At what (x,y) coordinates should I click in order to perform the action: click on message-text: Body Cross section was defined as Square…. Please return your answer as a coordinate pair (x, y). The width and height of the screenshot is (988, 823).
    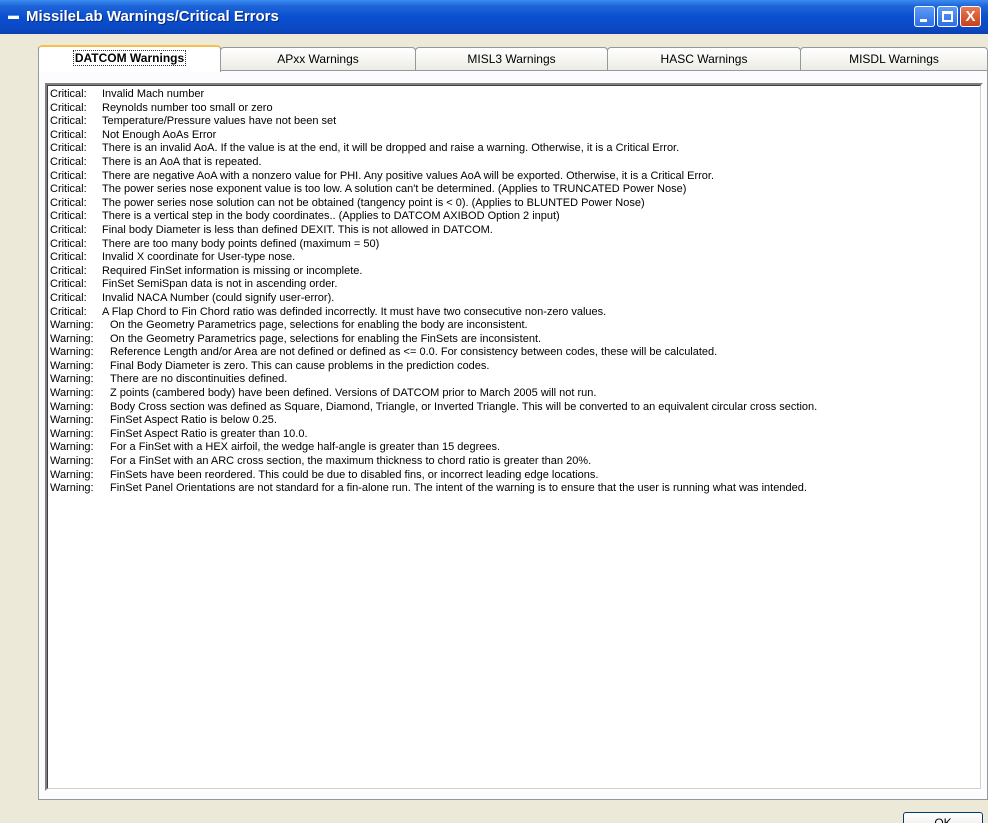
    Looking at the image, I should click on (464, 406).